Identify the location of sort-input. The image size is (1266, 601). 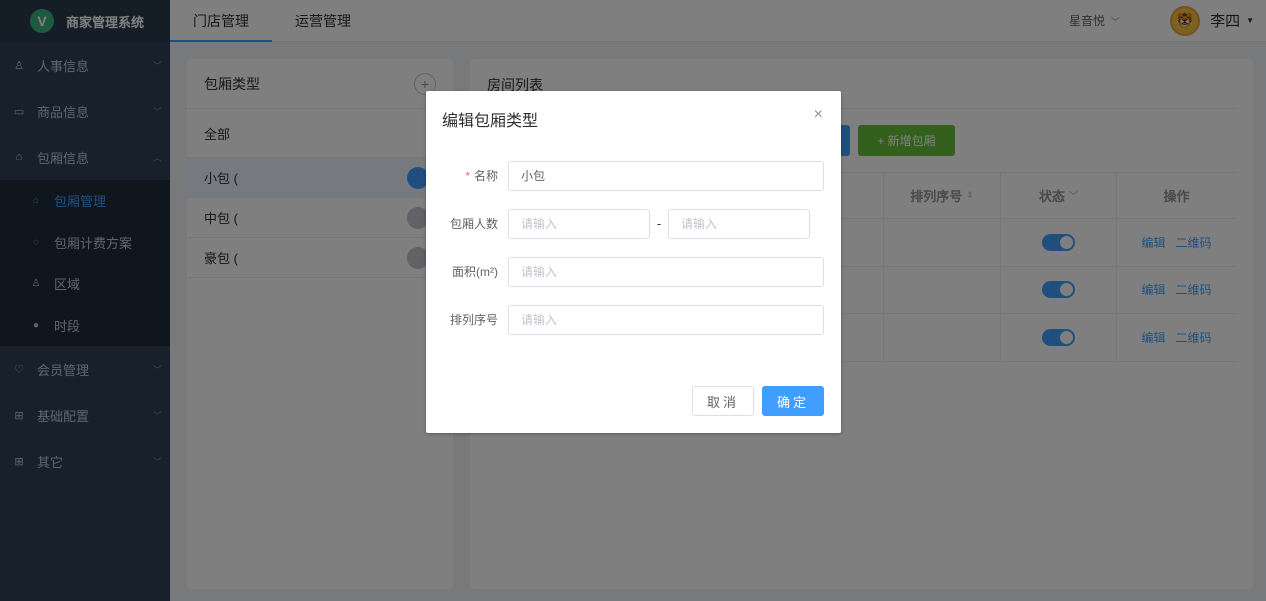
(666, 319).